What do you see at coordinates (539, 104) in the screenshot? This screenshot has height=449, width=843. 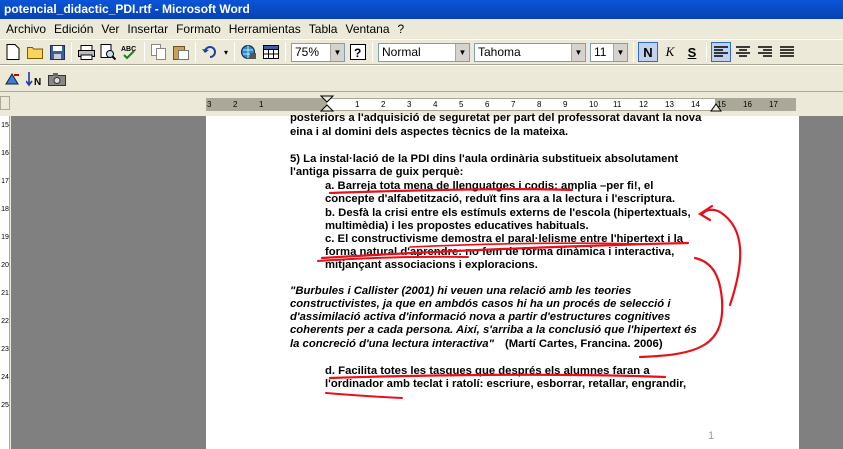 I see `ruler-number: 8` at bounding box center [539, 104].